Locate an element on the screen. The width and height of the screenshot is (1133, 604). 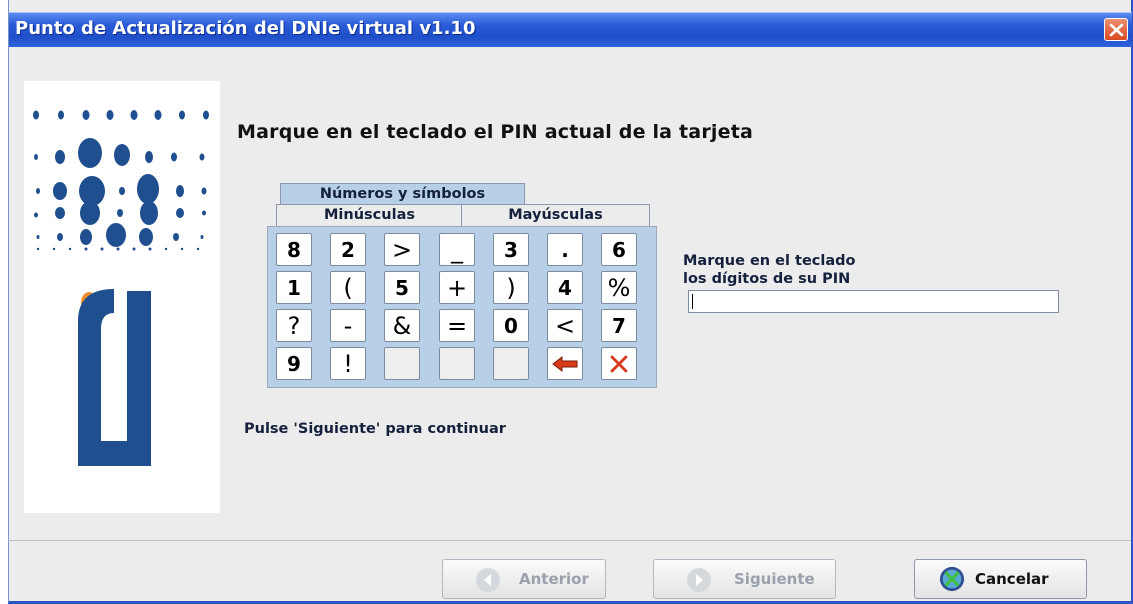
next-button: Siguiente is located at coordinates (744, 579).